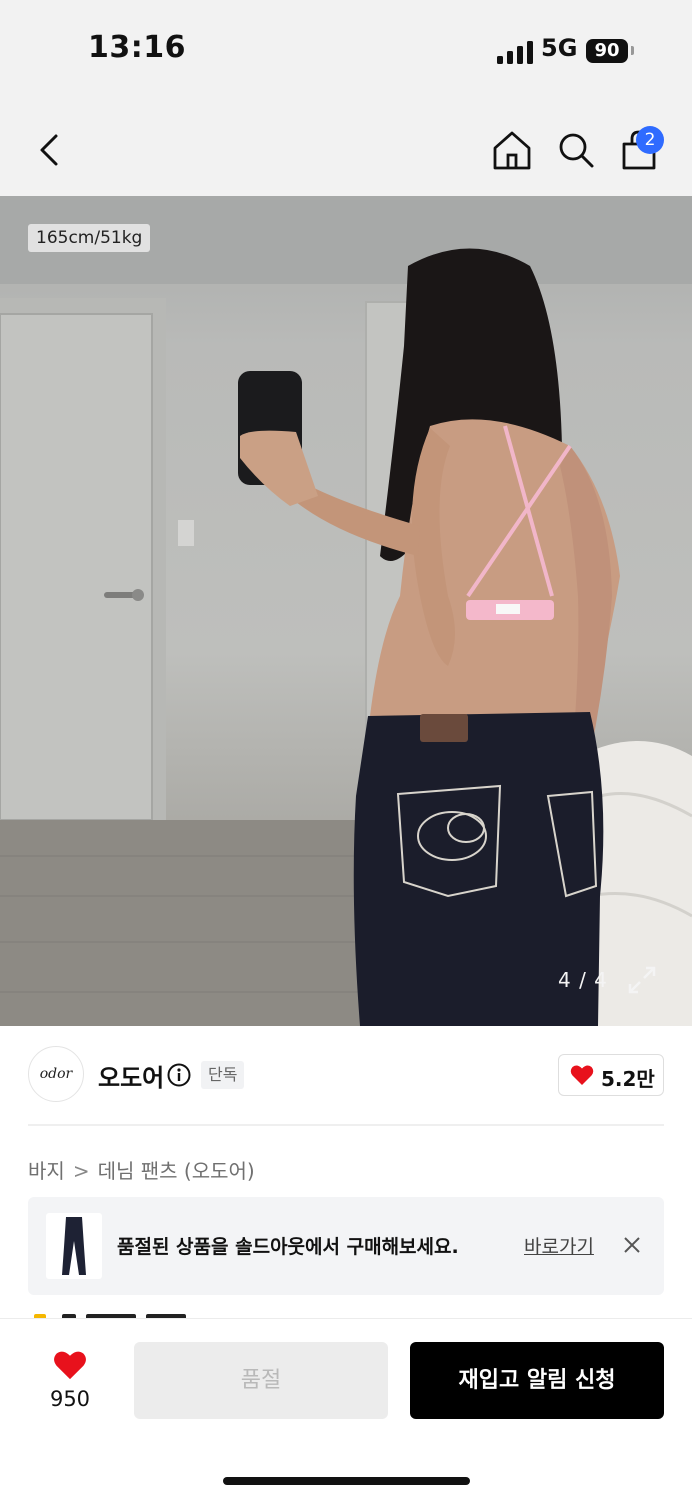 This screenshot has width=692, height=1500. I want to click on brand-like-count: 5.2만, so click(628, 1079).